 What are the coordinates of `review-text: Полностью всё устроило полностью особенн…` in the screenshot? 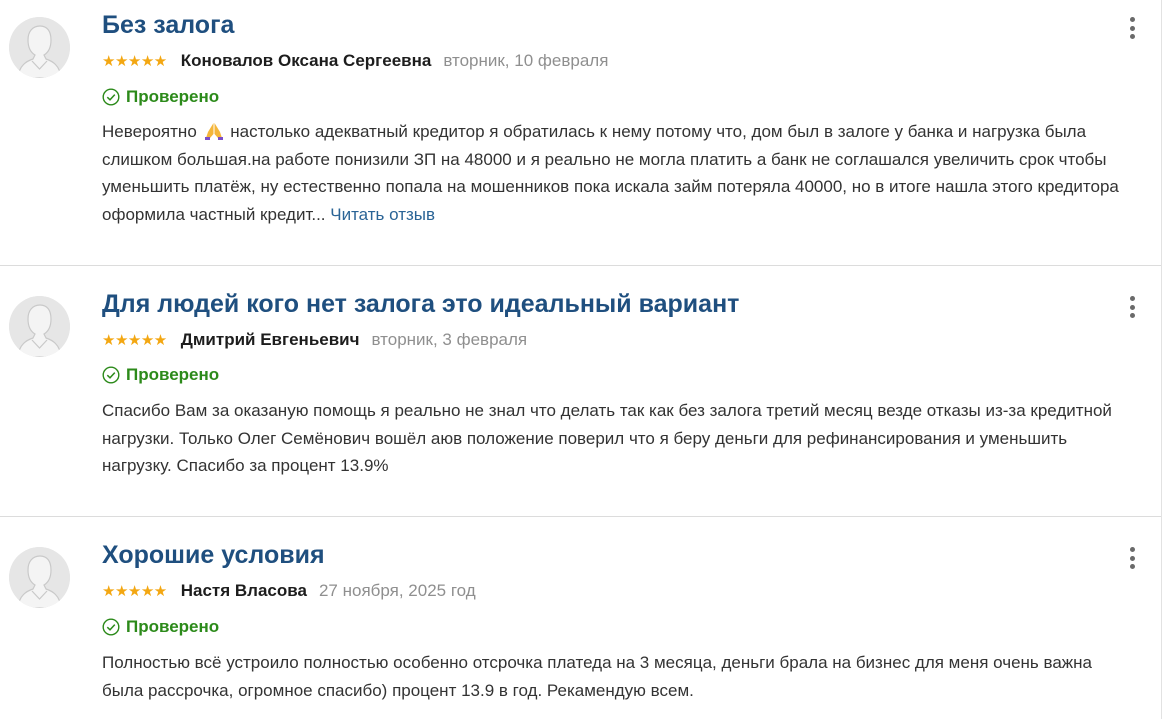 It's located at (597, 676).